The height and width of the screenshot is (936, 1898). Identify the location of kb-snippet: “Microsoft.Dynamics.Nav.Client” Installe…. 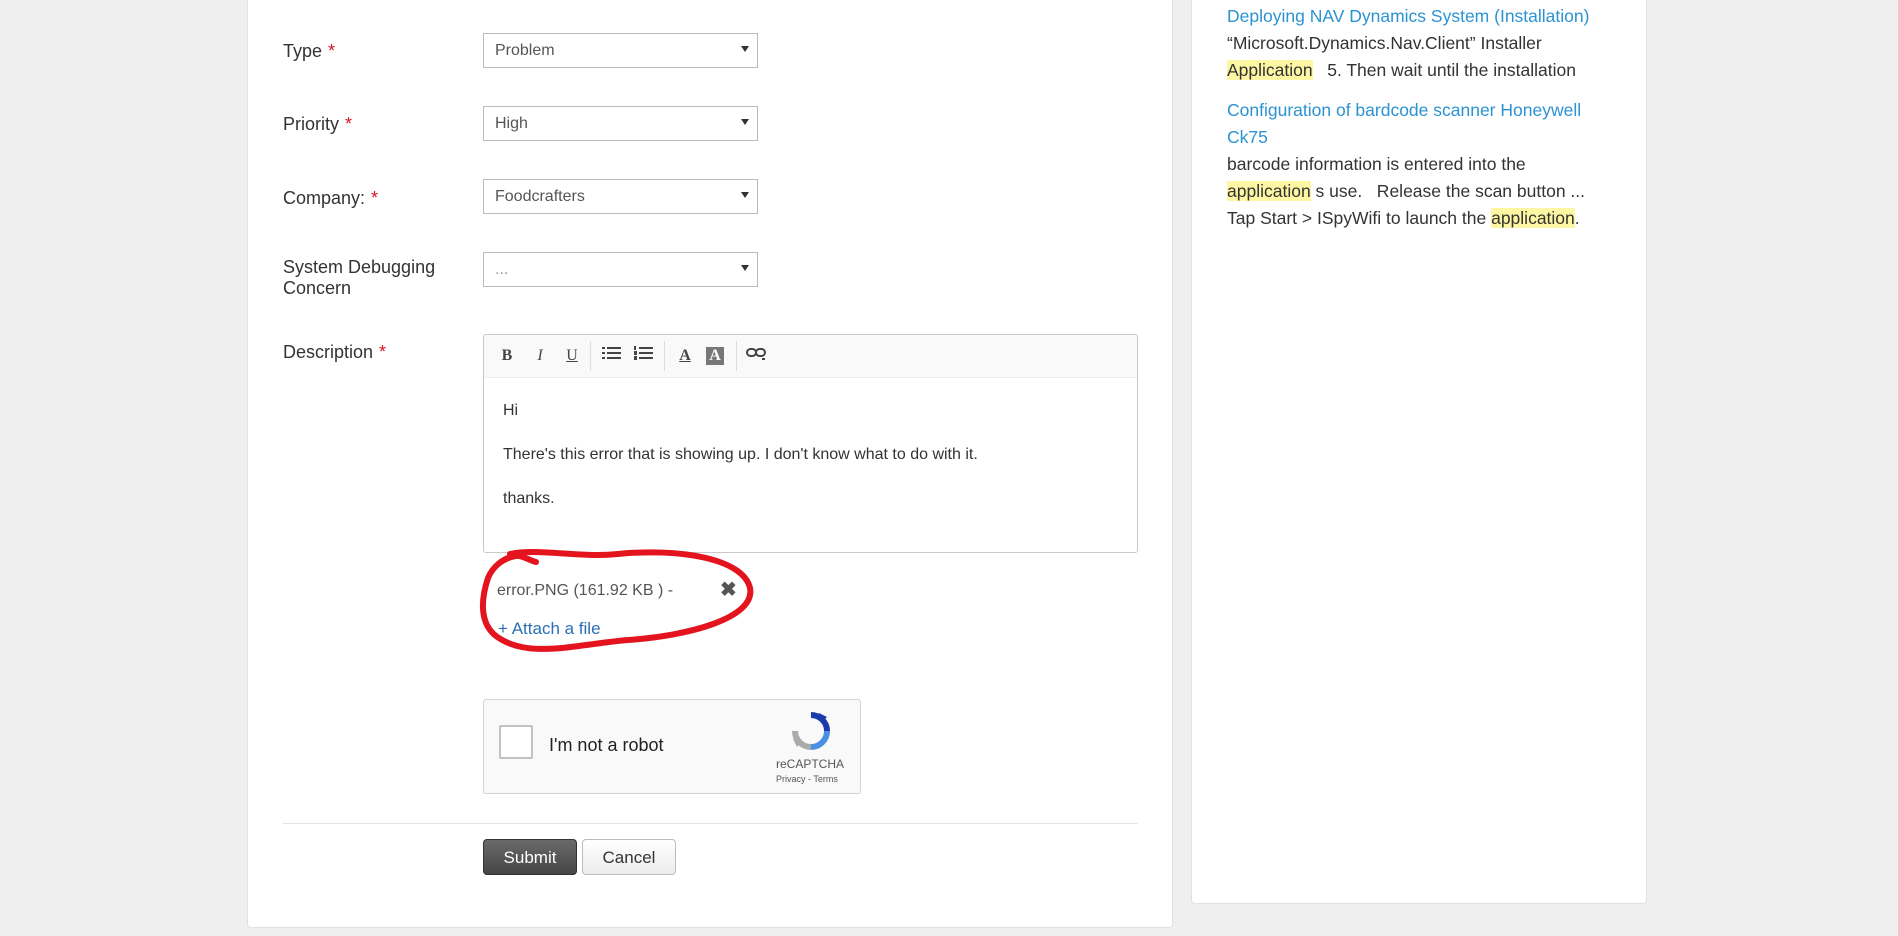
(1384, 43).